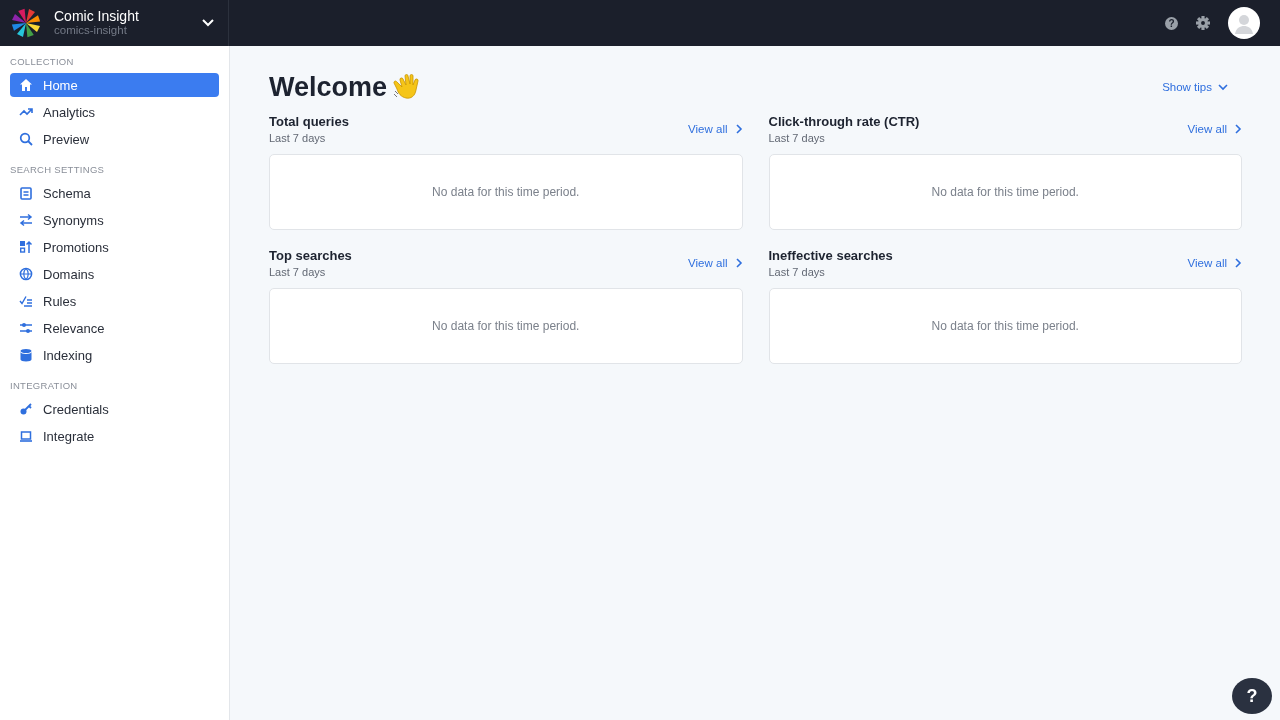 The width and height of the screenshot is (1280, 720). Describe the element at coordinates (114, 193) in the screenshot. I see `nav-item: Schema` at that location.